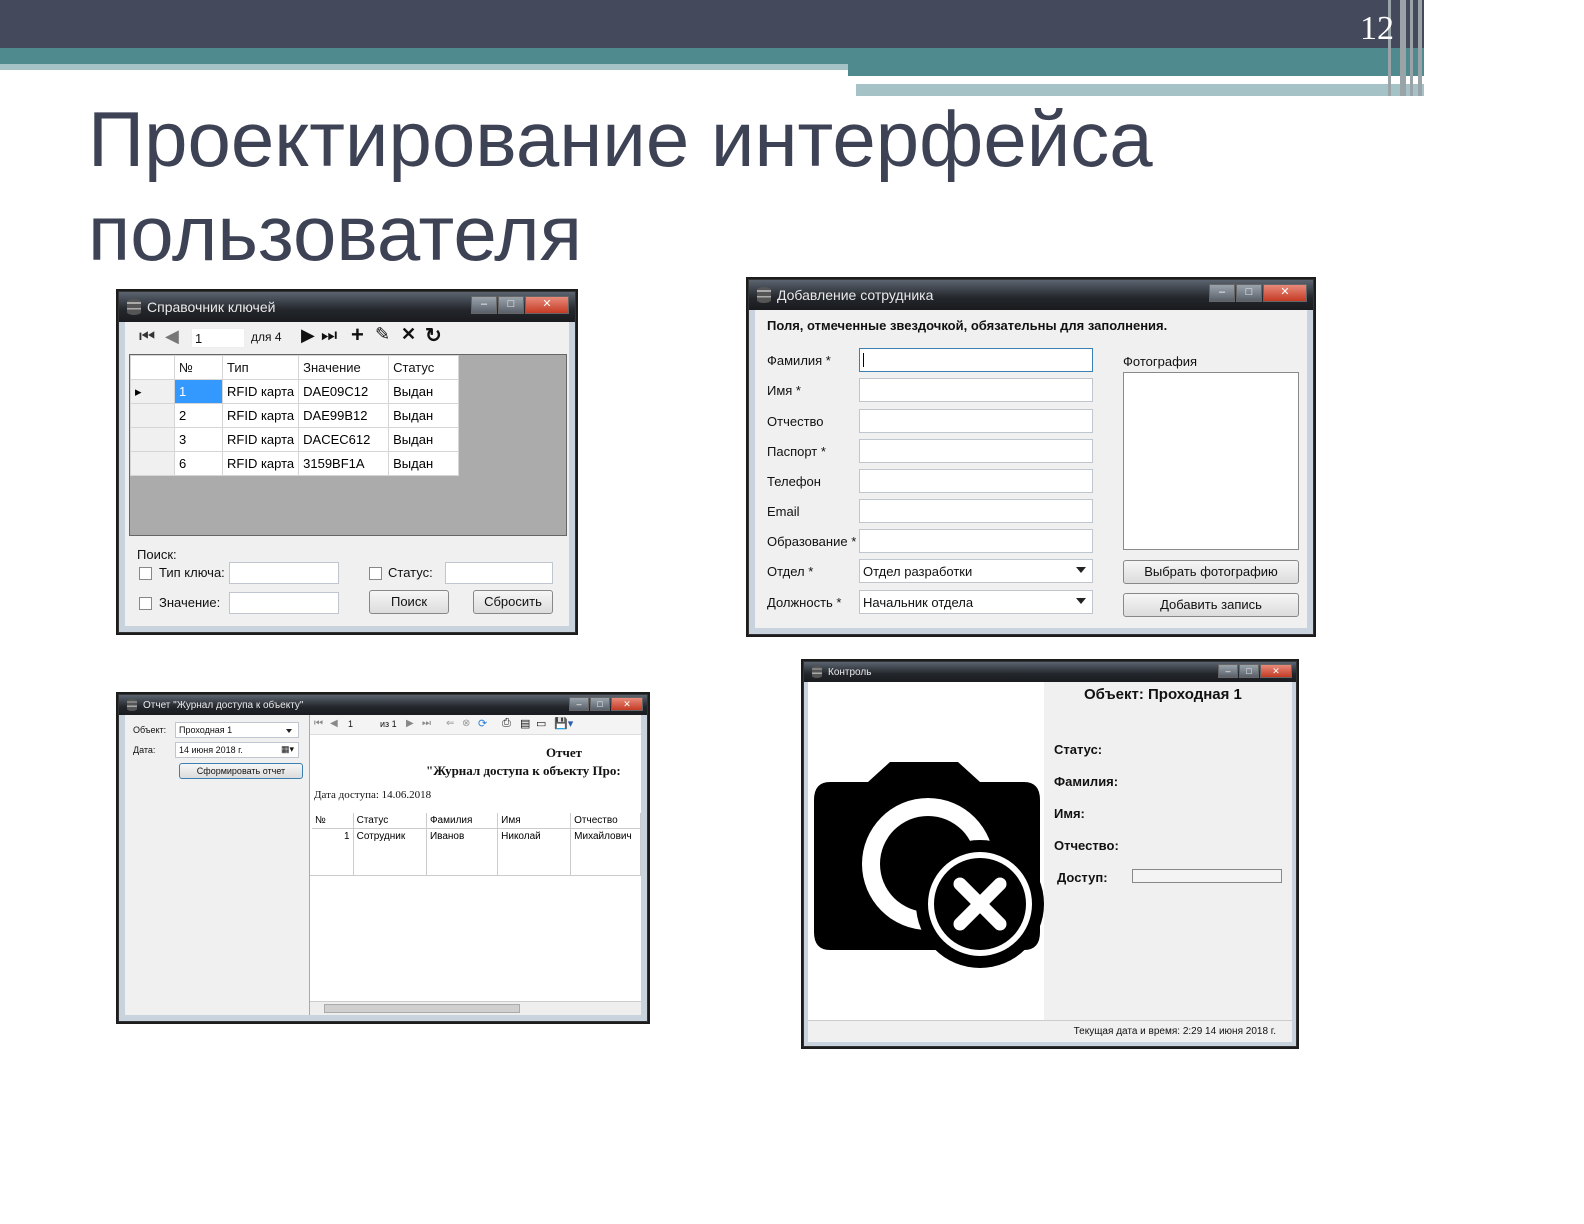 Image resolution: width=1584 pixels, height=1224 pixels. What do you see at coordinates (344, 391) in the screenshot?
I see `cell: DAE09C12` at bounding box center [344, 391].